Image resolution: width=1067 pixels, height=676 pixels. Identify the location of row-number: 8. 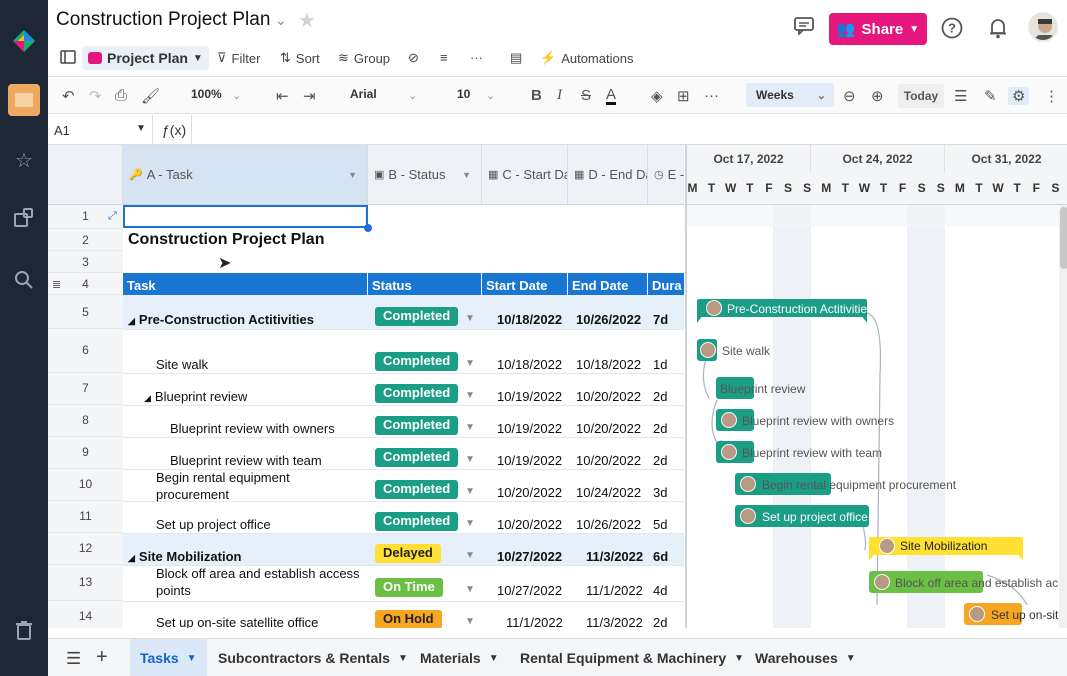
(85, 421).